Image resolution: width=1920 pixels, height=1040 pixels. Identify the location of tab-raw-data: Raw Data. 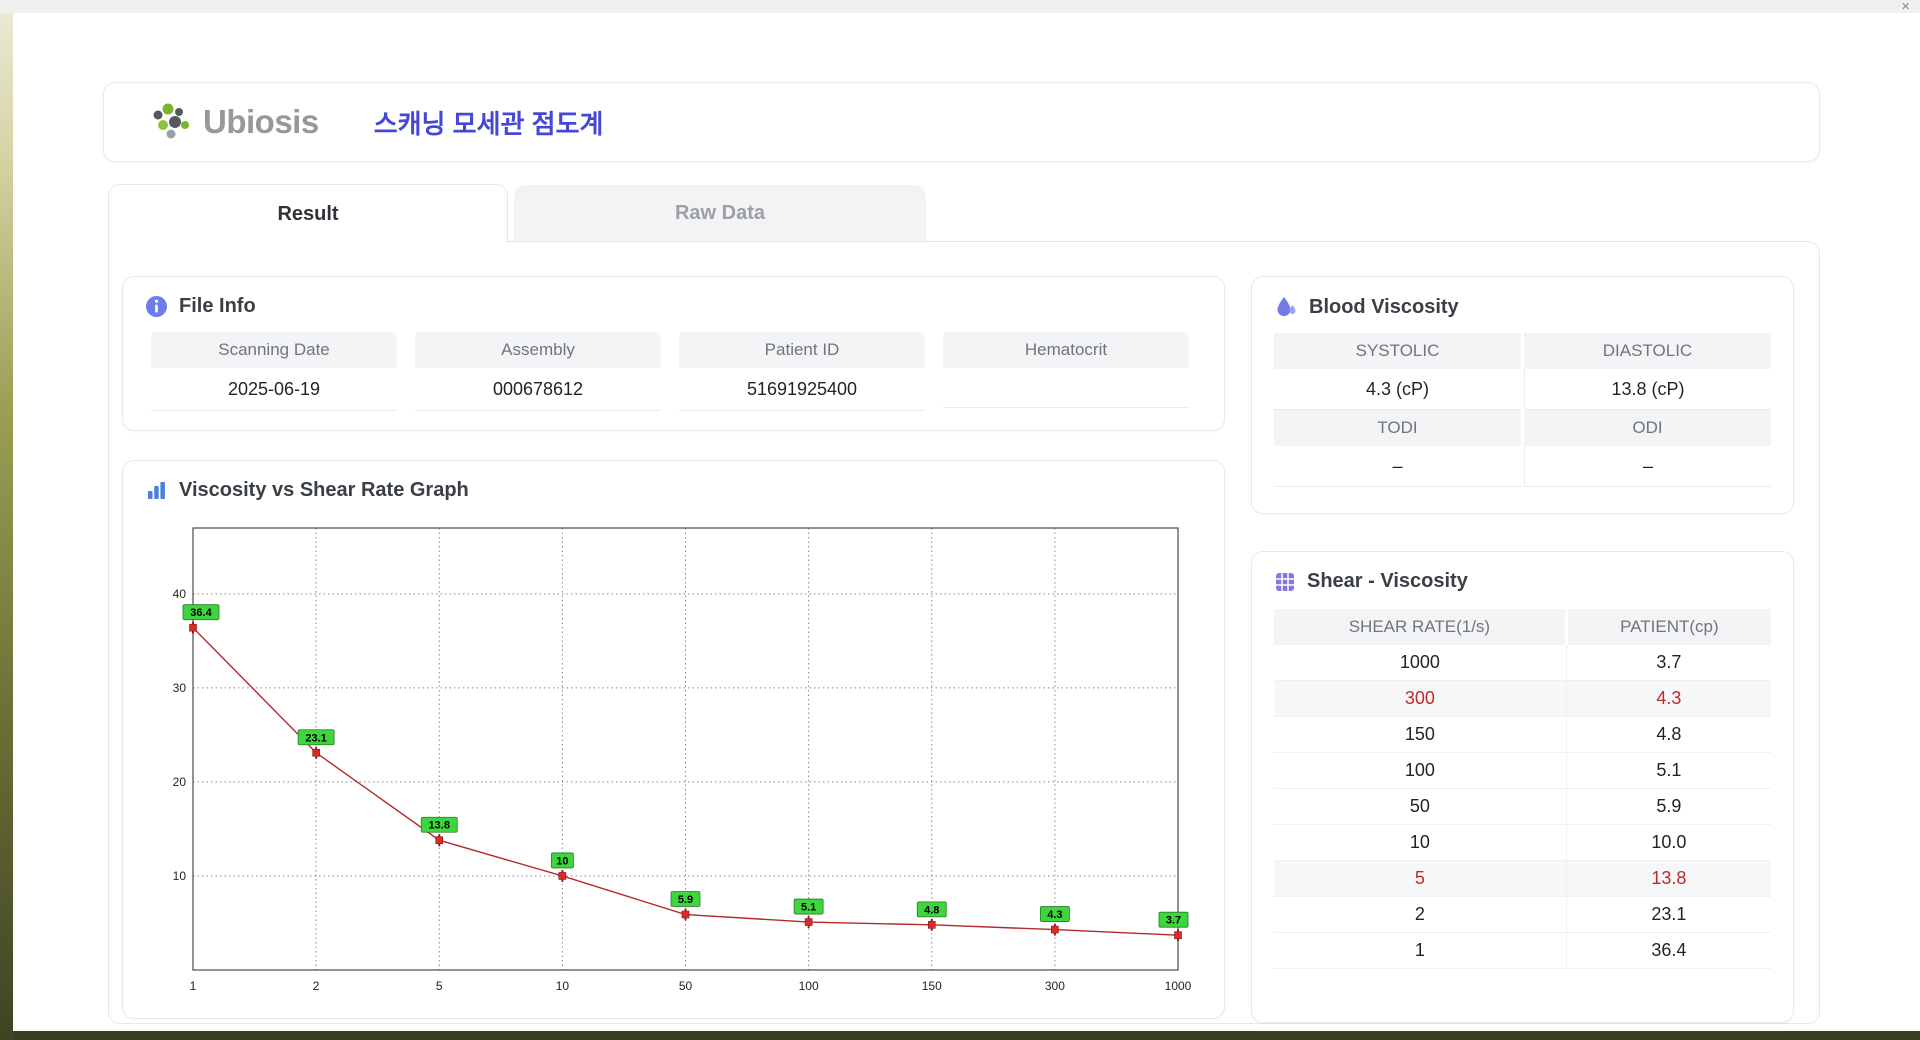
(720, 213).